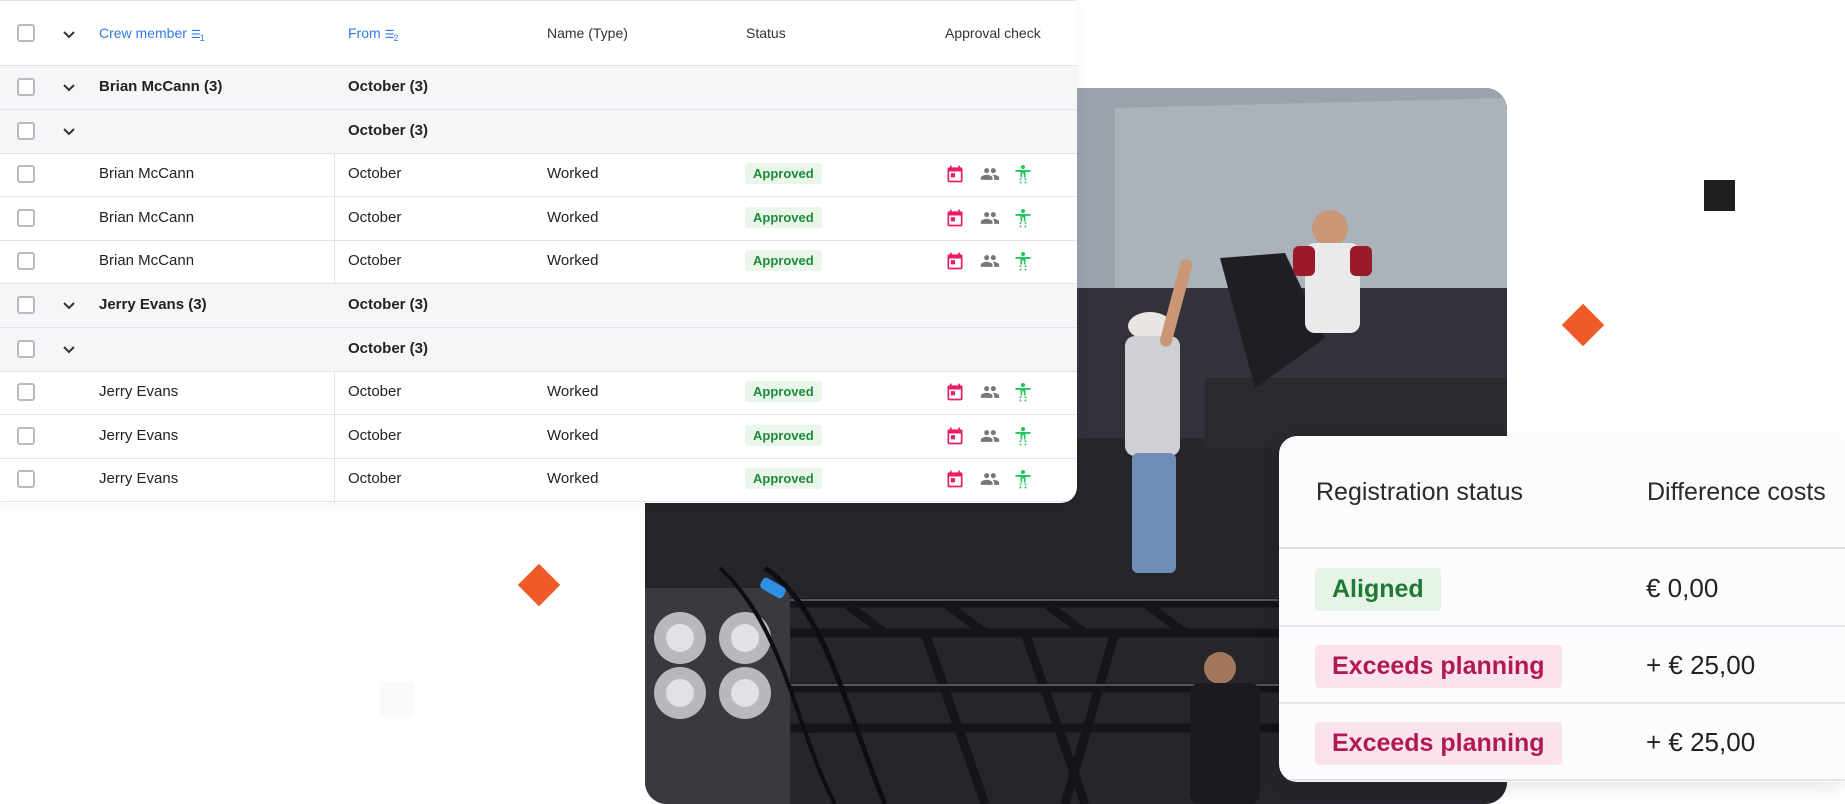 Image resolution: width=1845 pixels, height=804 pixels. What do you see at coordinates (1562, 588) in the screenshot?
I see `registration-row: Aligned € 0,00` at bounding box center [1562, 588].